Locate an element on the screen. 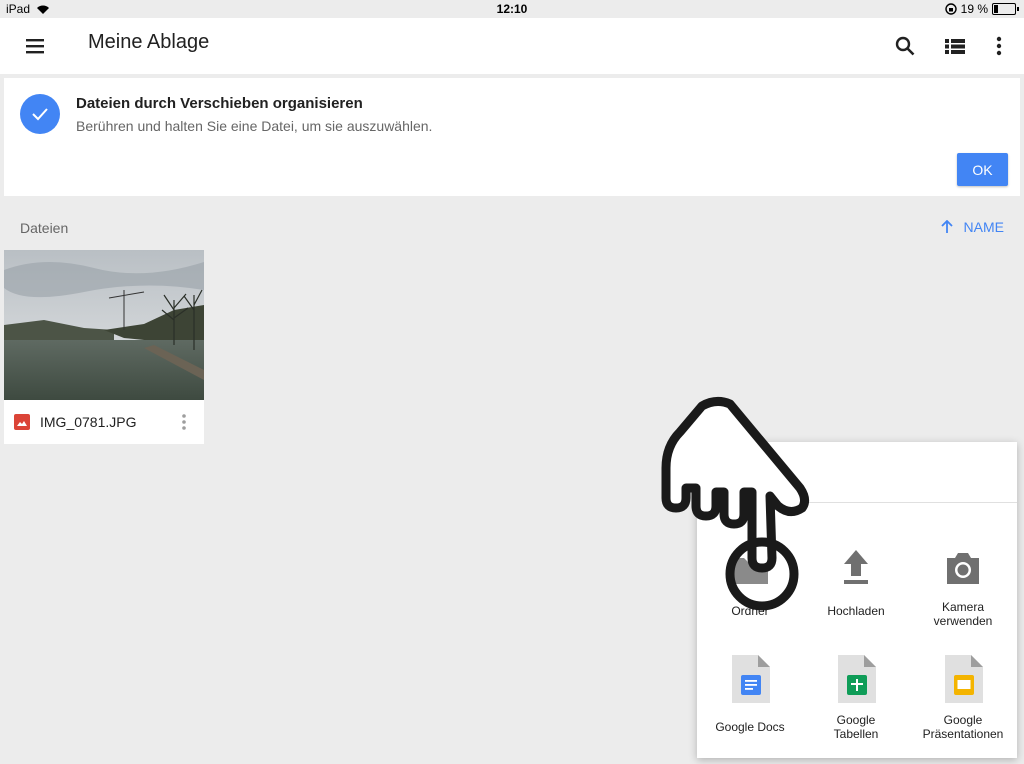 The image size is (1024, 764). option-label-2: Tabellen is located at coordinates (856, 734).